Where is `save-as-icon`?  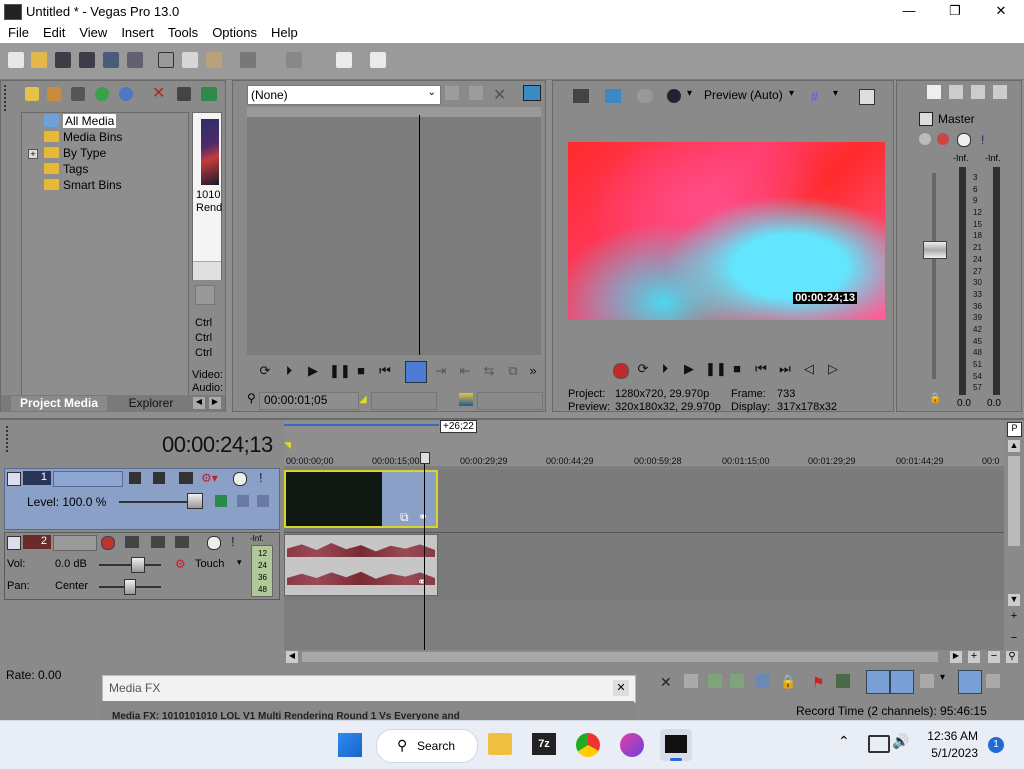
save-as-icon is located at coordinates (87, 60).